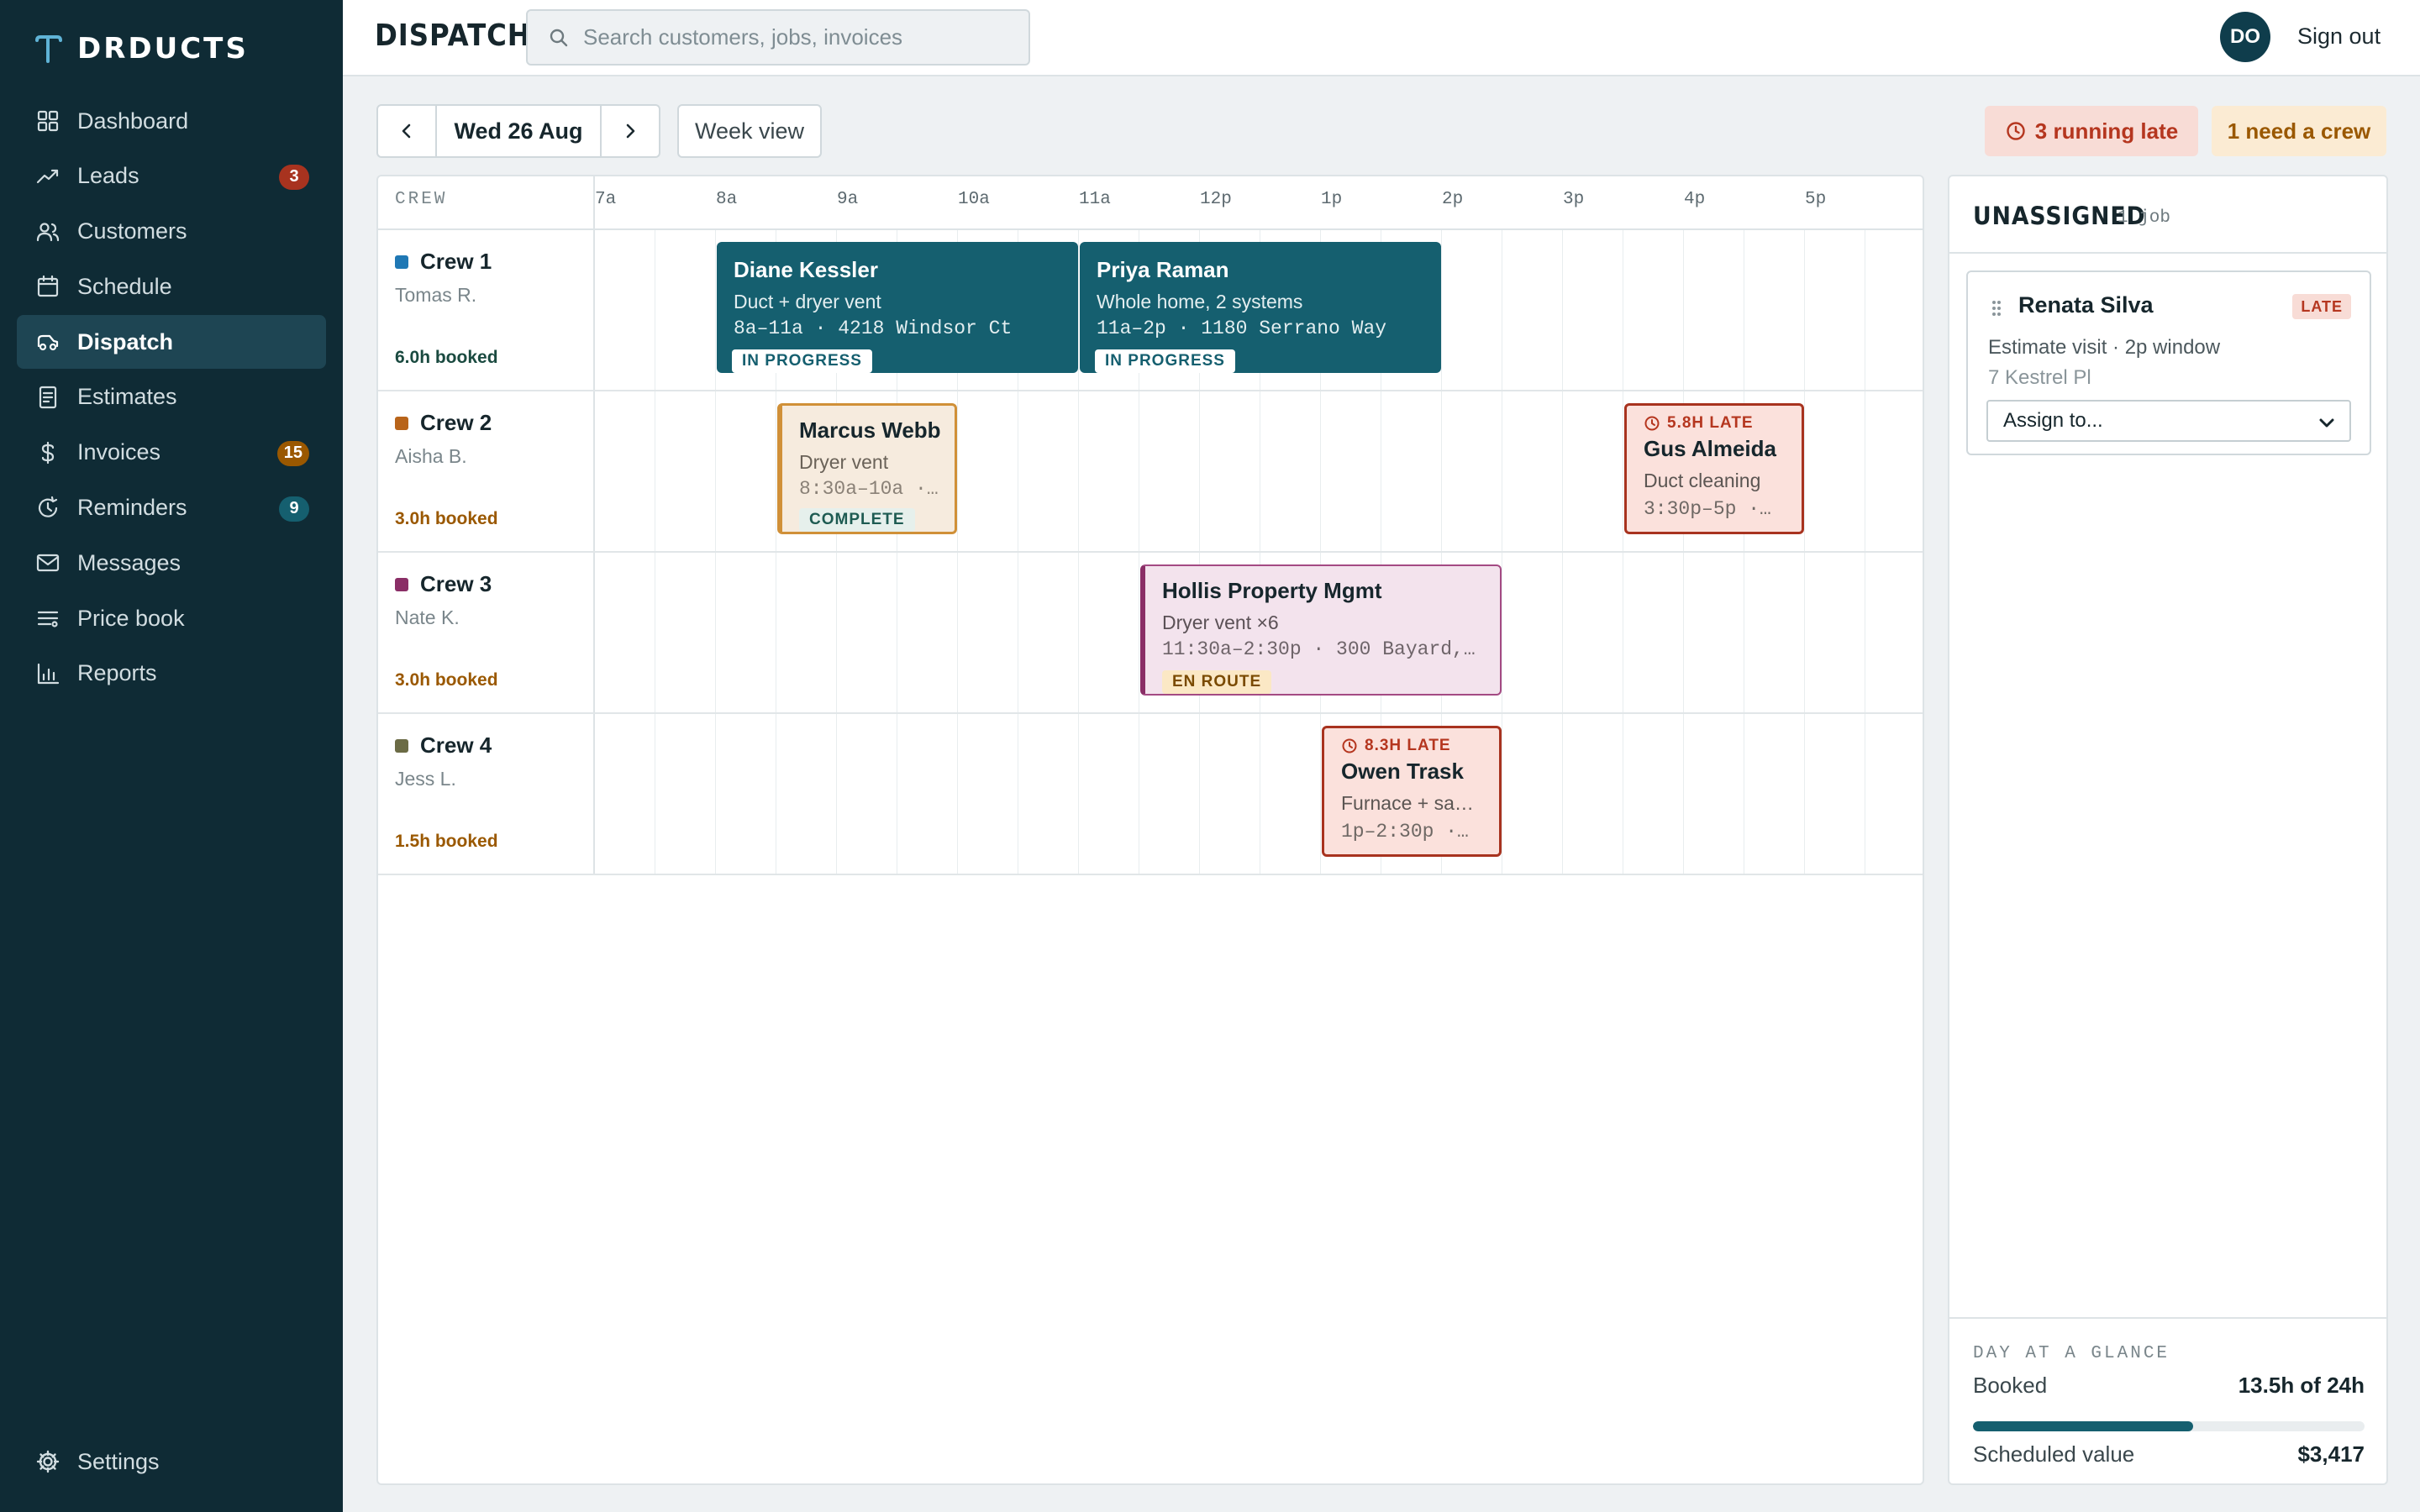  I want to click on sidebar-item-customers: Customers, so click(172, 232).